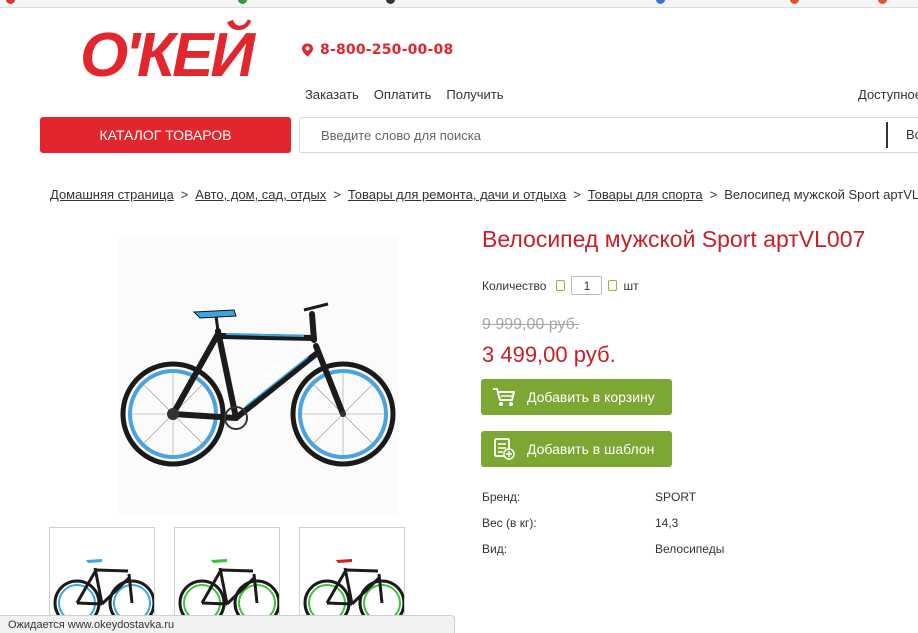 The image size is (918, 633). What do you see at coordinates (258, 384) in the screenshot?
I see `bicycle-image: SPORT` at bounding box center [258, 384].